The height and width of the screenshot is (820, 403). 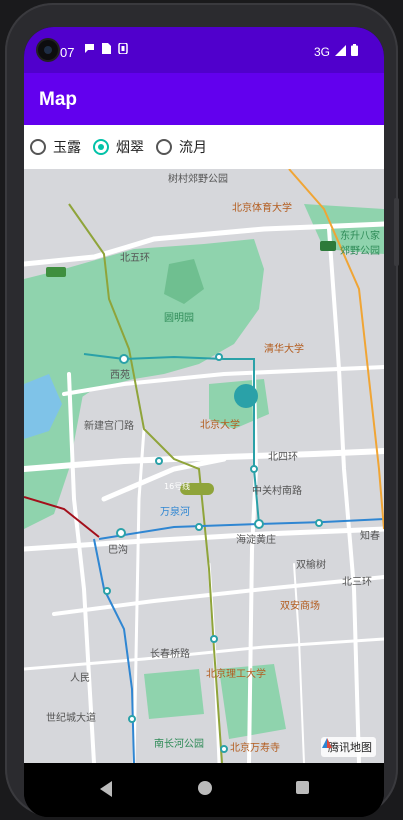 I want to click on navigation-bar, so click(x=204, y=790).